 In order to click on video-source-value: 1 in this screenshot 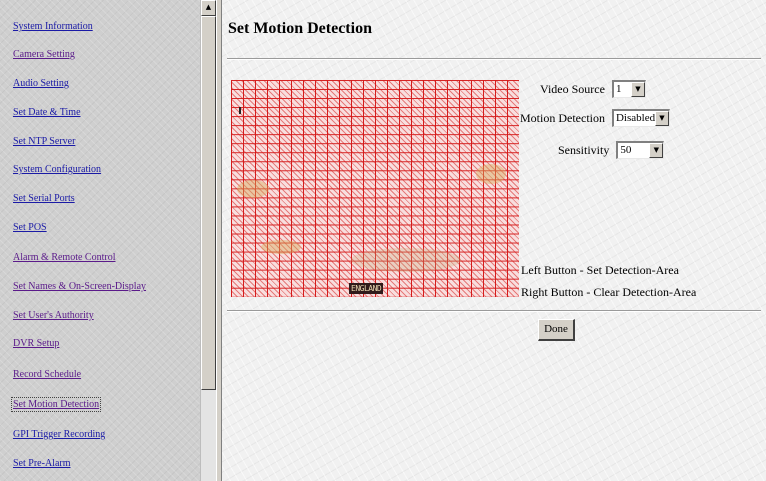, I will do `click(618, 89)`.